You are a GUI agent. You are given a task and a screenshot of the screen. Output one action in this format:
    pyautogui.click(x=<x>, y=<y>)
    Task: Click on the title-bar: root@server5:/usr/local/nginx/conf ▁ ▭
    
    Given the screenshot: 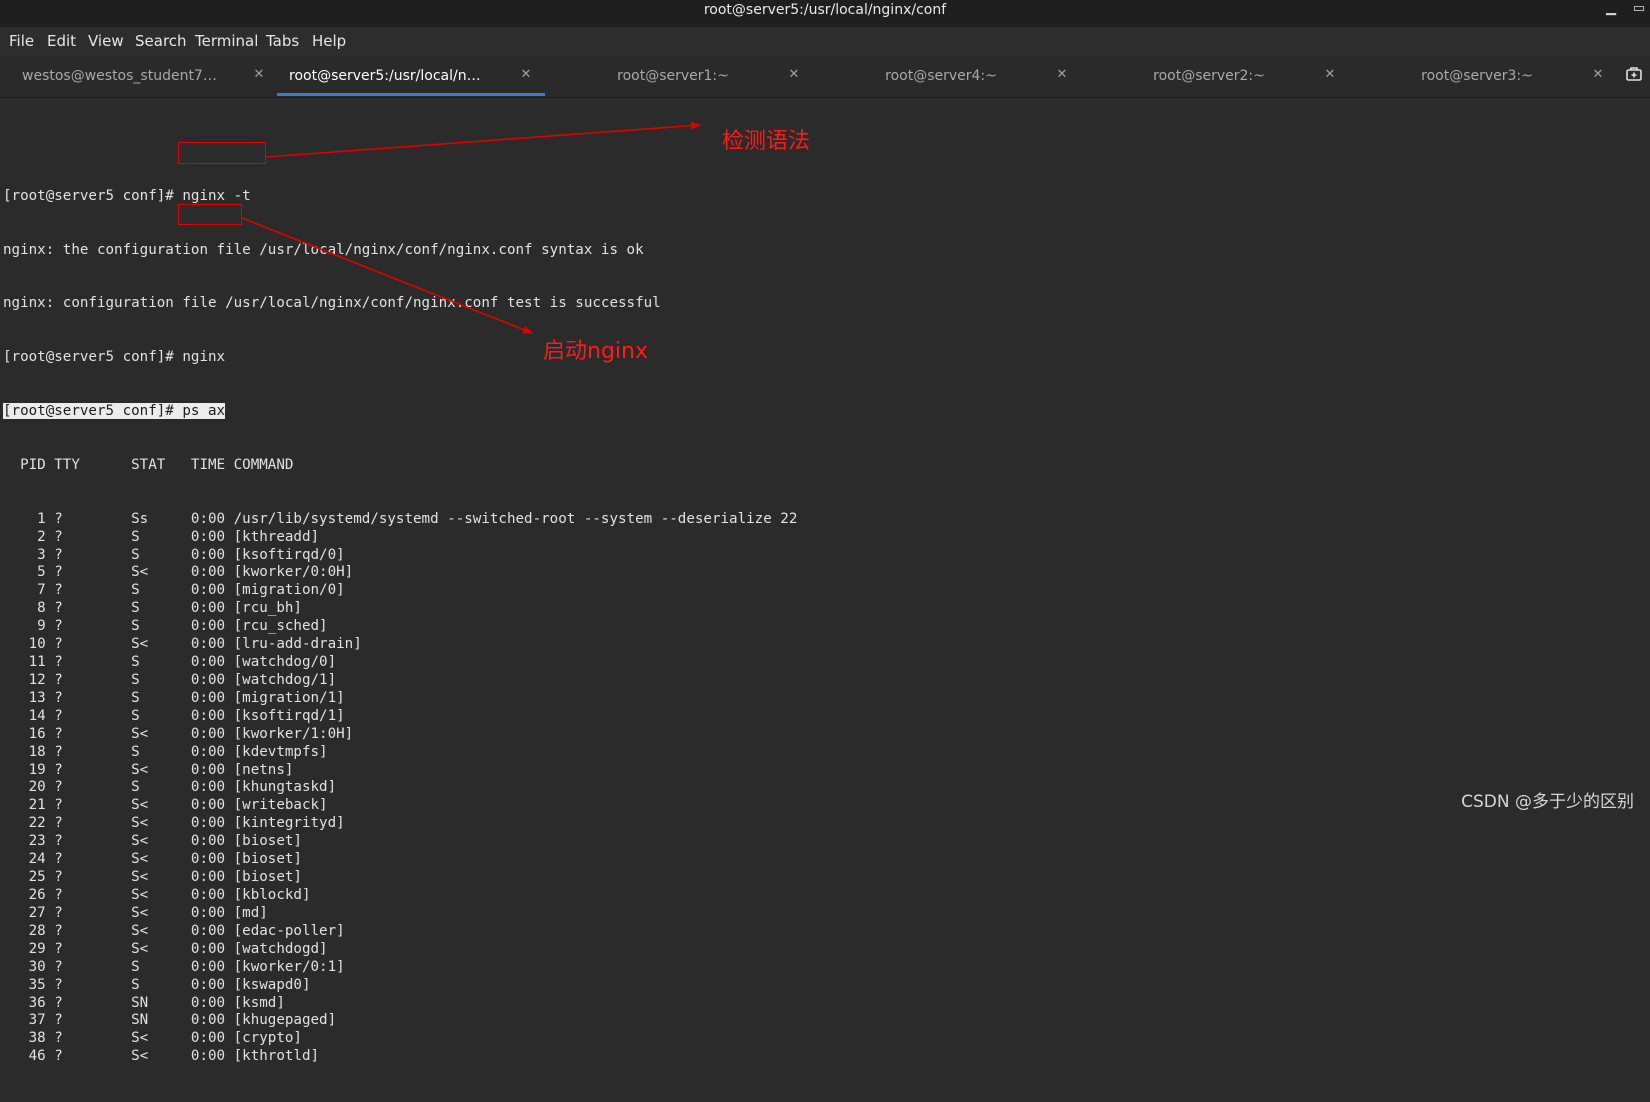 What is the action you would take?
    pyautogui.click(x=825, y=13)
    